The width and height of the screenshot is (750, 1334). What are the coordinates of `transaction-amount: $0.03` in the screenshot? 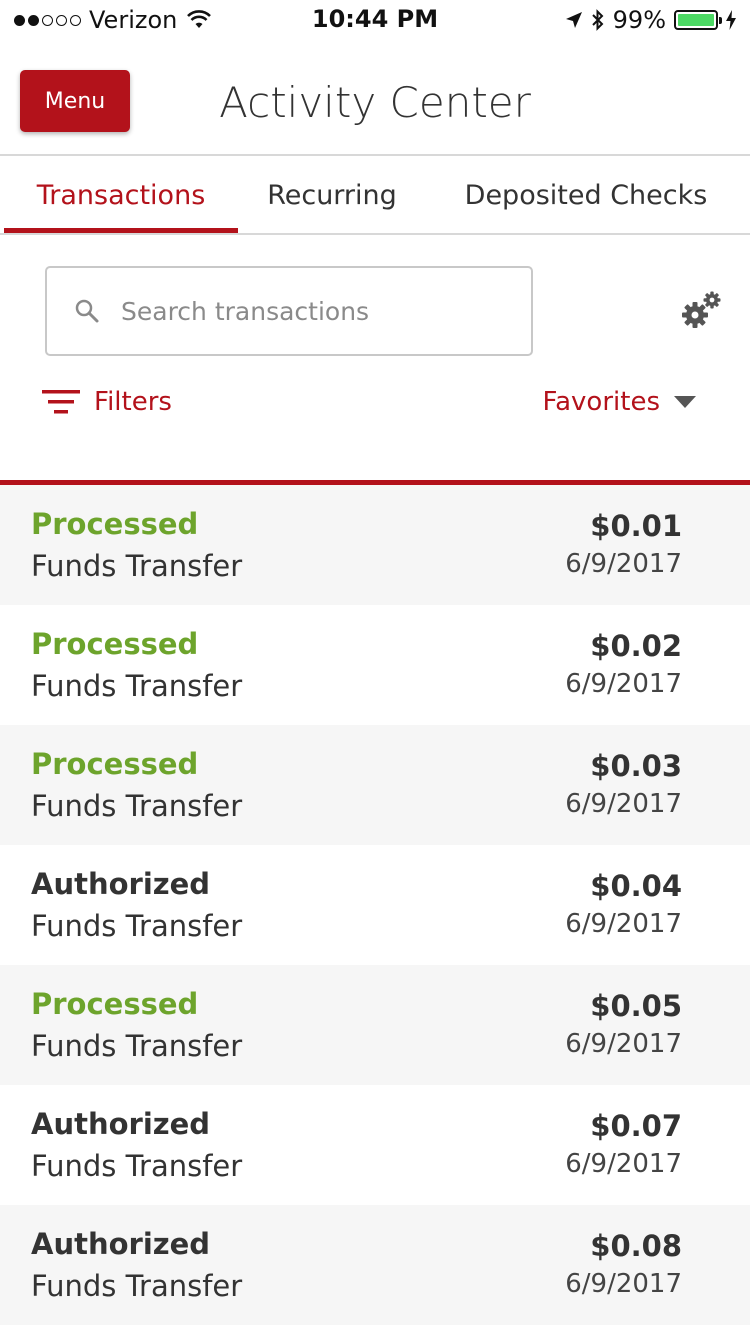 It's located at (636, 766).